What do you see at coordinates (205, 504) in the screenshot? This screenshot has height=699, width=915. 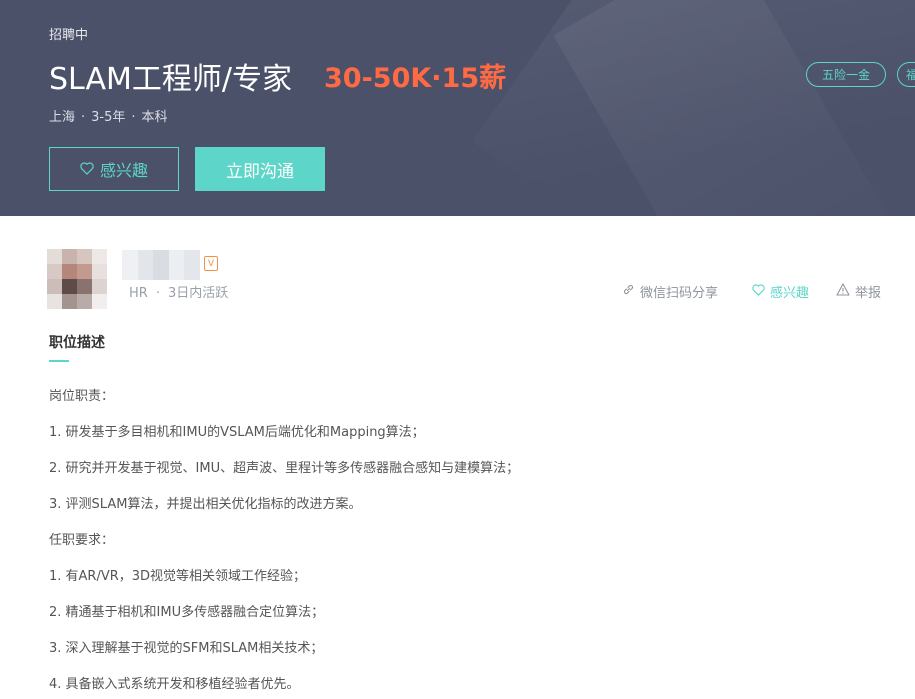 I see `description-line: 3. 评测SLAM算法，并提出相关优化指标的改进方案。` at bounding box center [205, 504].